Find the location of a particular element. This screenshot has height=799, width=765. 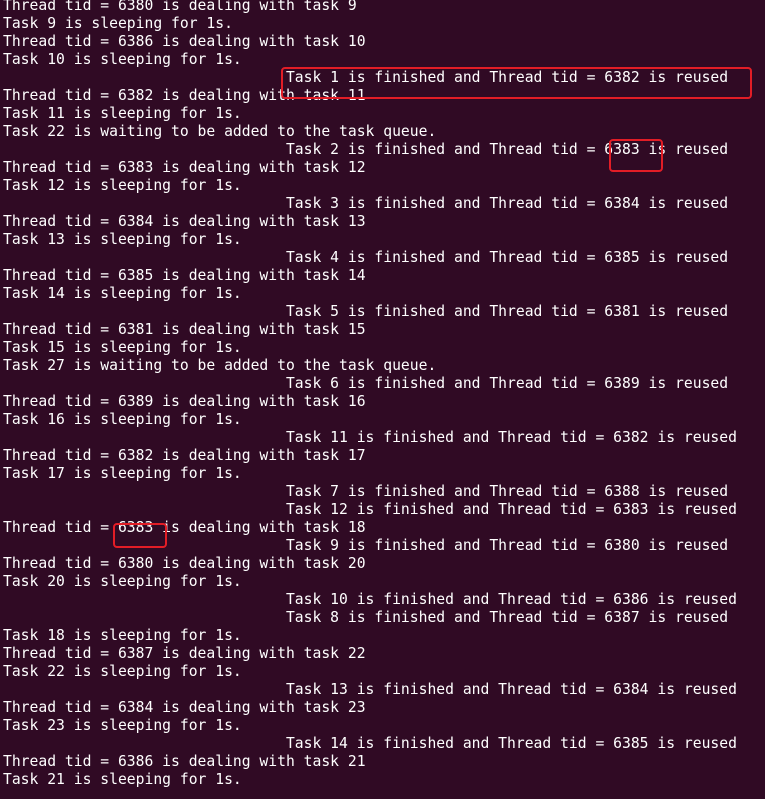

terminal-line: Task 18 is sleeping for 1s. is located at coordinates (122, 635).